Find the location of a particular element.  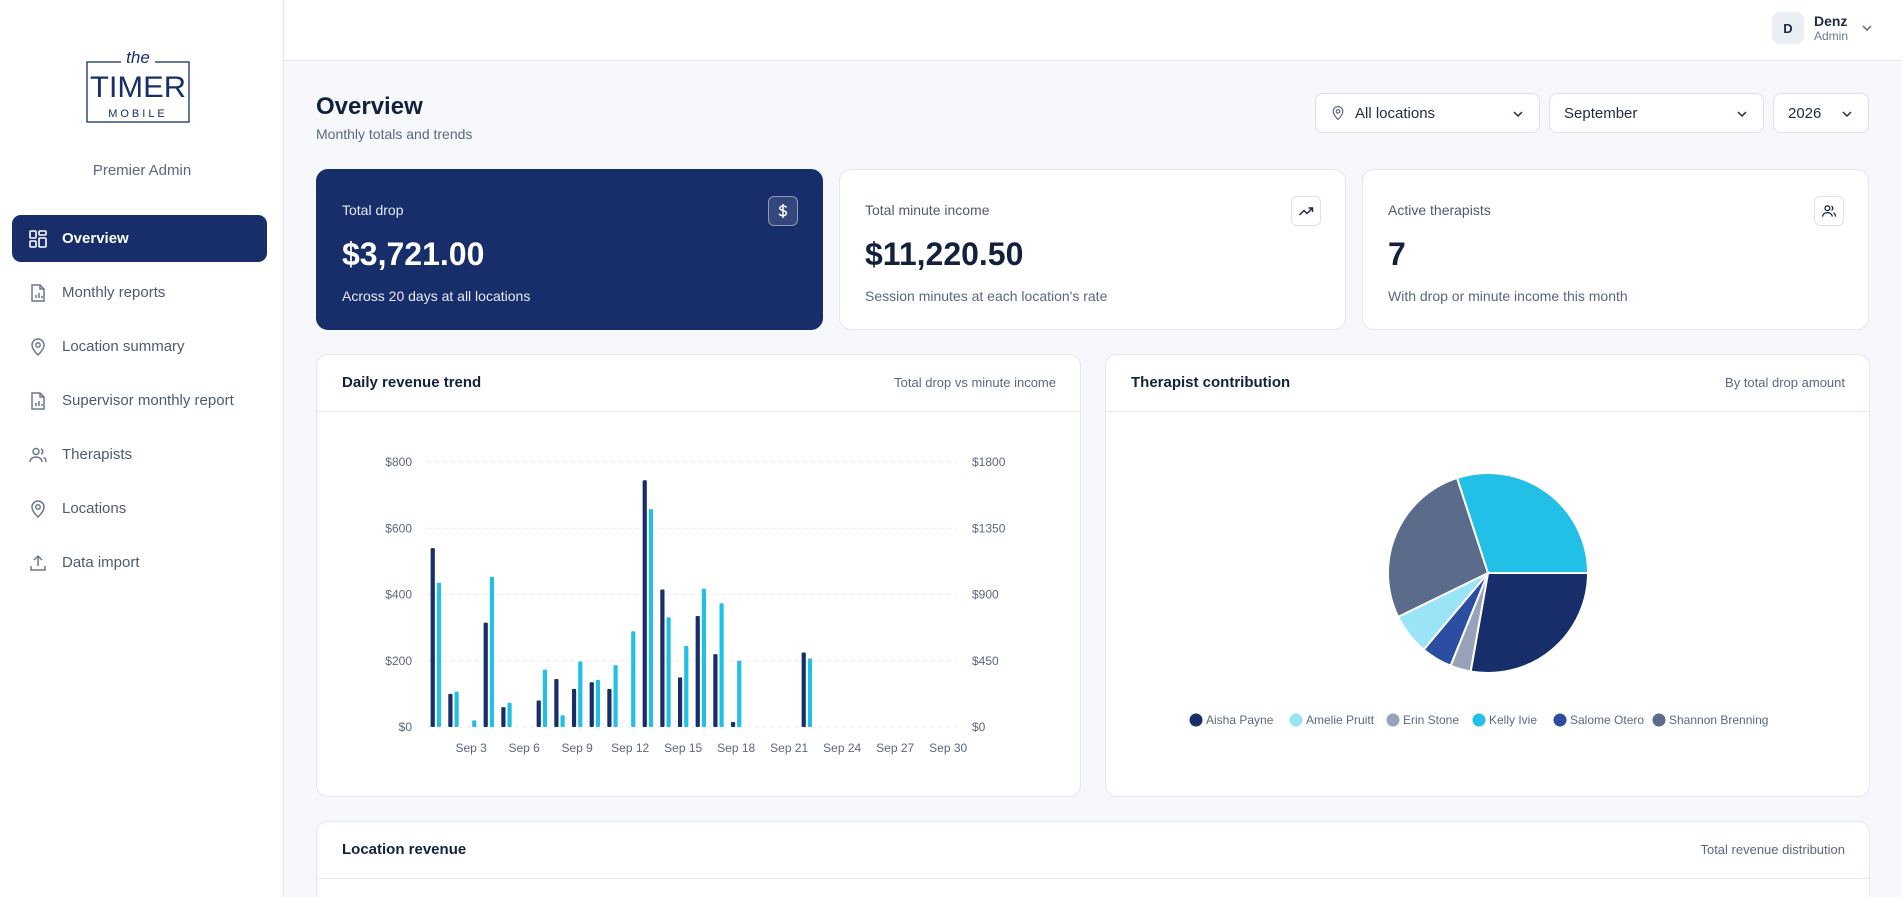

panel-note: Total revenue distribution is located at coordinates (1772, 849).